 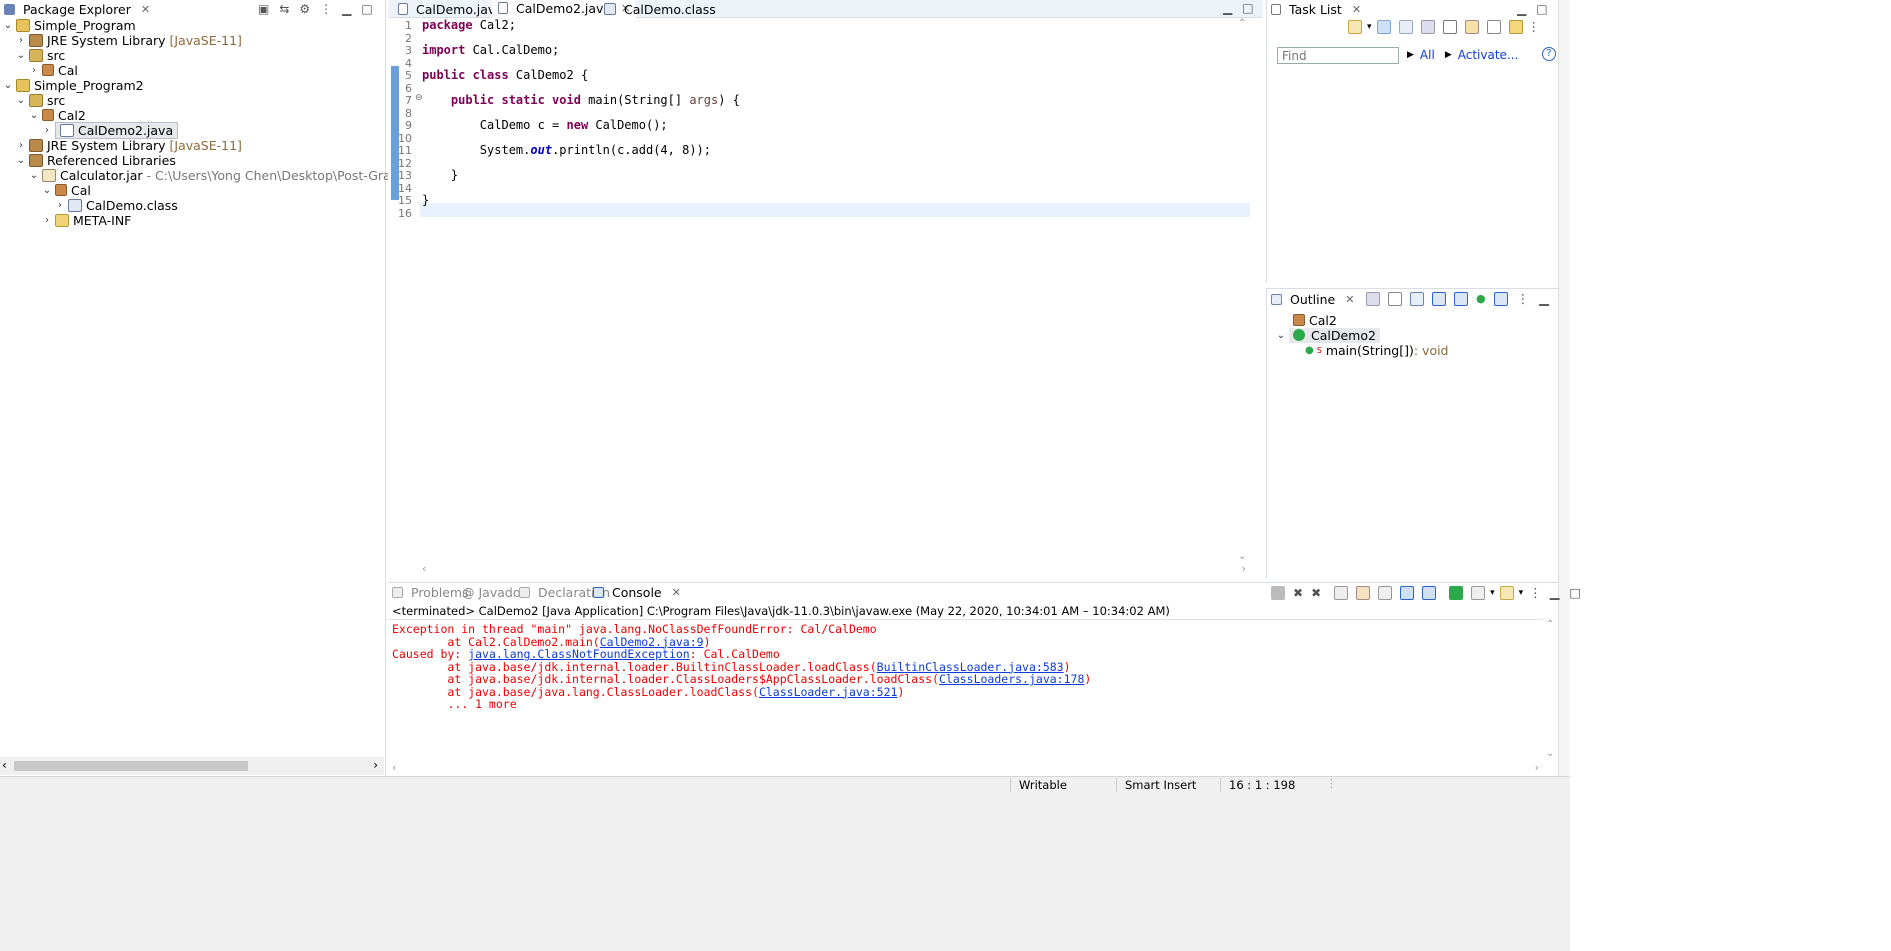 What do you see at coordinates (1383, 26) in the screenshot?
I see `categorized-icon` at bounding box center [1383, 26].